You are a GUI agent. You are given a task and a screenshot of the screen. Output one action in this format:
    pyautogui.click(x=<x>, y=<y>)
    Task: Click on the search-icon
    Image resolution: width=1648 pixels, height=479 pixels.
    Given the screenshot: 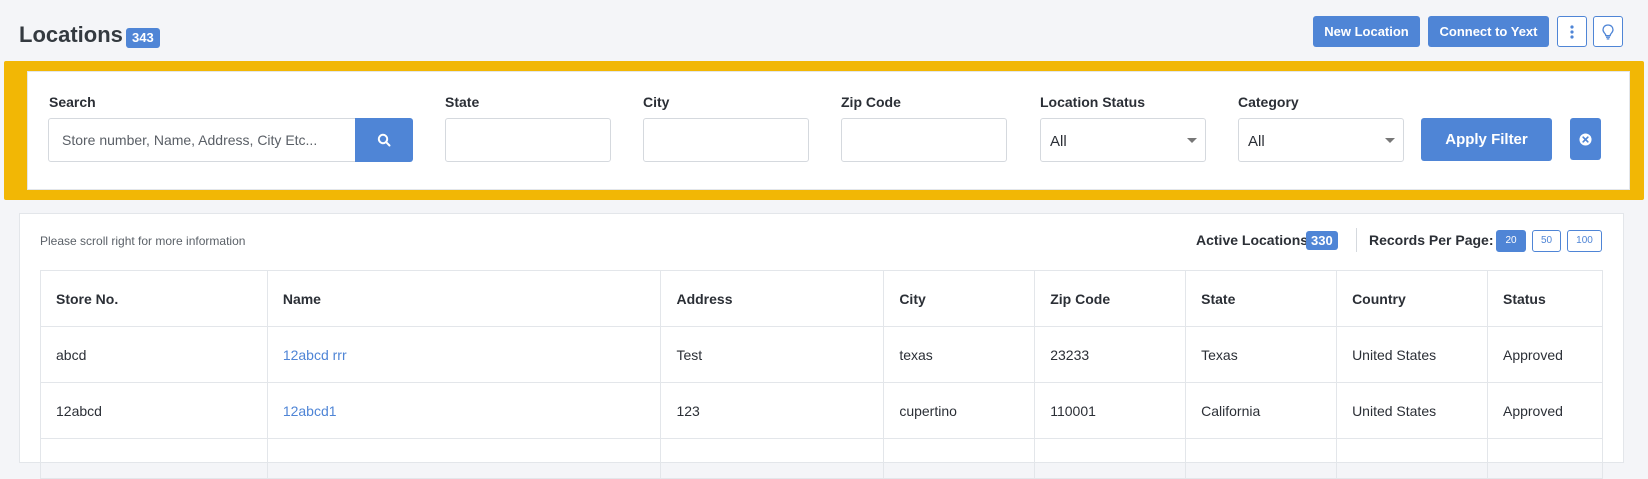 What is the action you would take?
    pyautogui.click(x=384, y=140)
    